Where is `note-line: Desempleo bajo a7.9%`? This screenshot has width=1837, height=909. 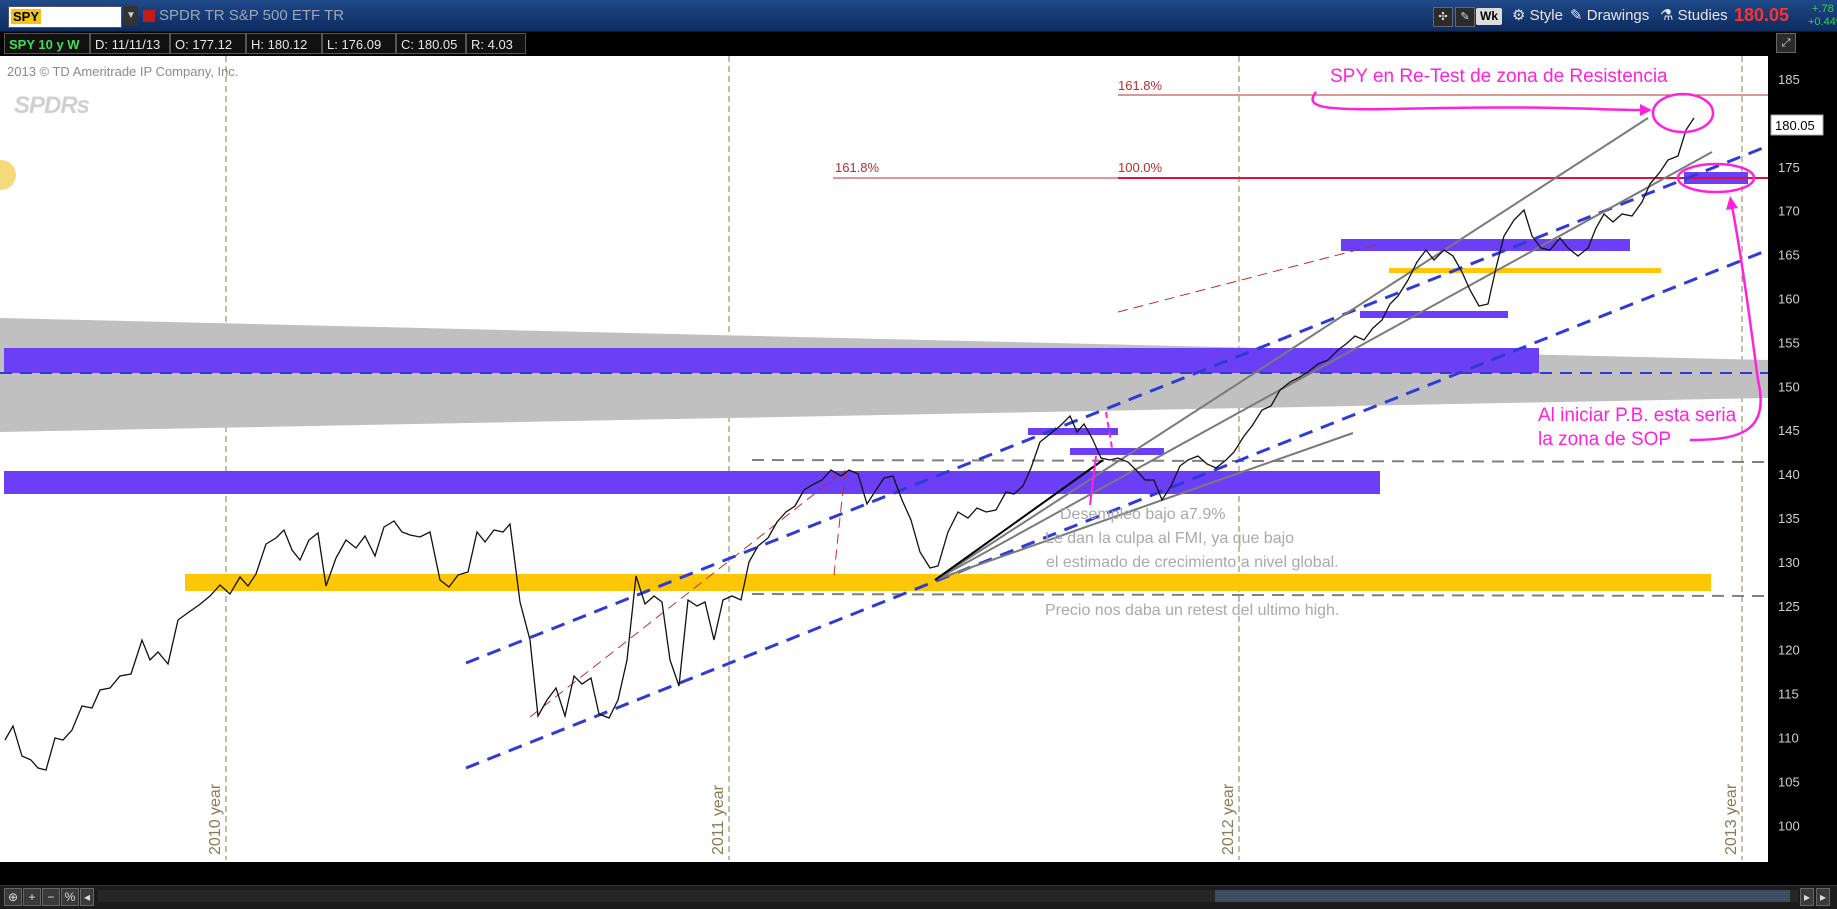 note-line: Desempleo bajo a7.9% is located at coordinates (1143, 514).